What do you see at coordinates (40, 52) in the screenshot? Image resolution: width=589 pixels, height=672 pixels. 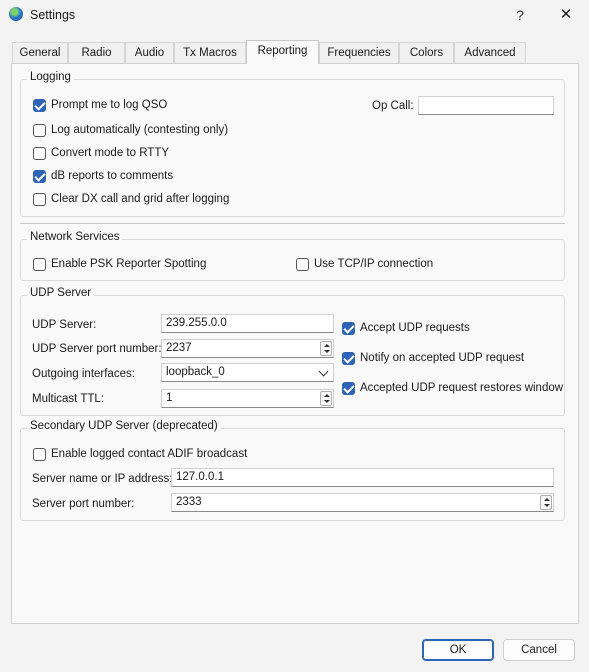 I see `tab-general: General` at bounding box center [40, 52].